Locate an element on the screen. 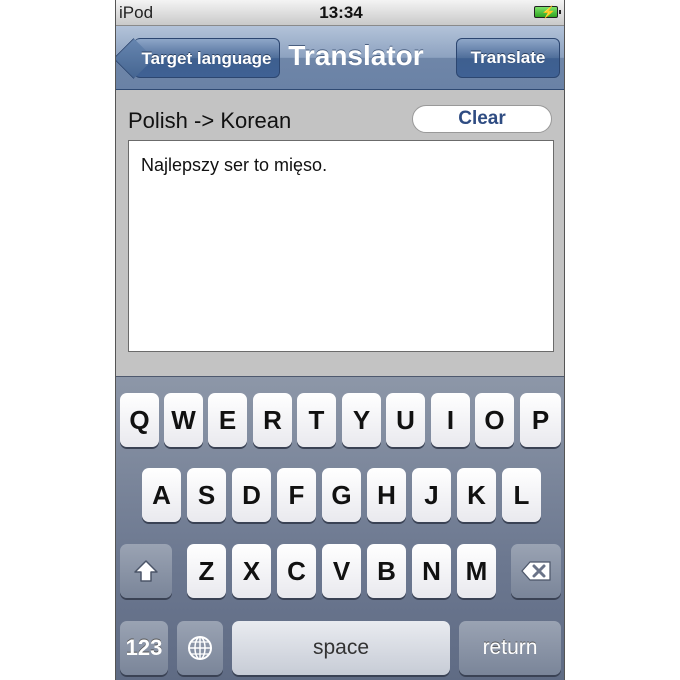  key-k: K is located at coordinates (476, 495).